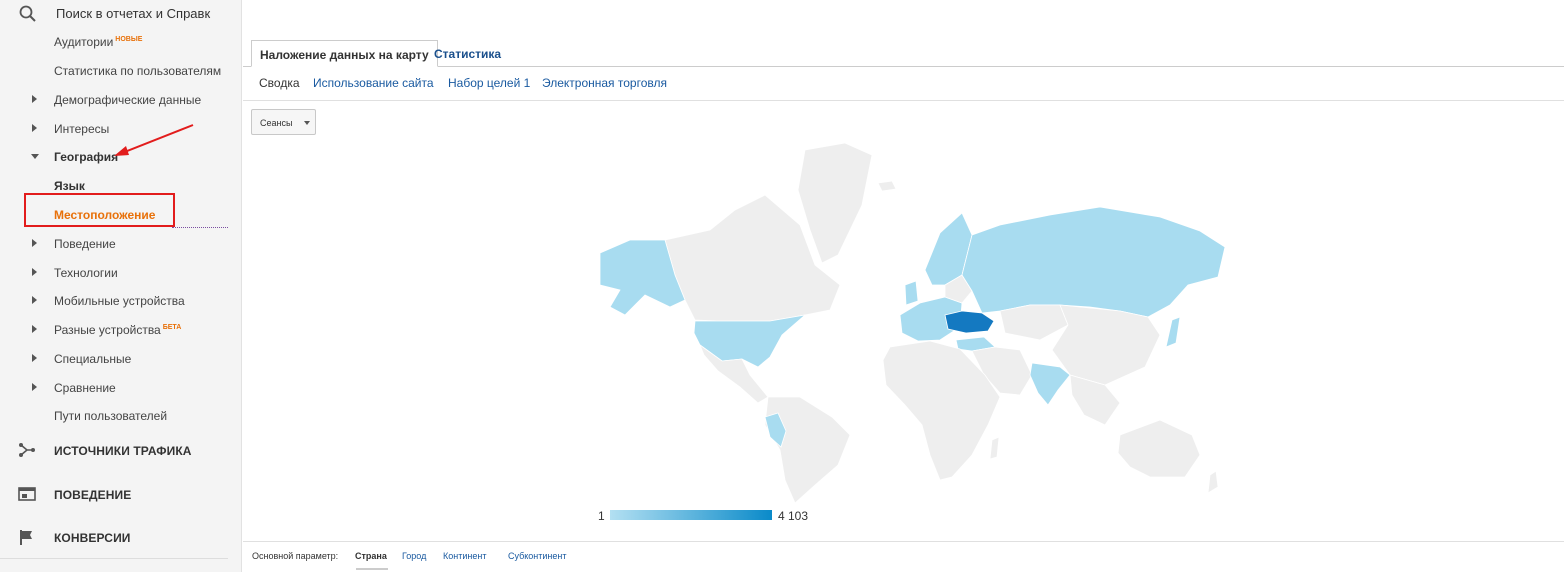  What do you see at coordinates (93, 495) in the screenshot?
I see `section-label: ПОВЕДЕНИЕ` at bounding box center [93, 495].